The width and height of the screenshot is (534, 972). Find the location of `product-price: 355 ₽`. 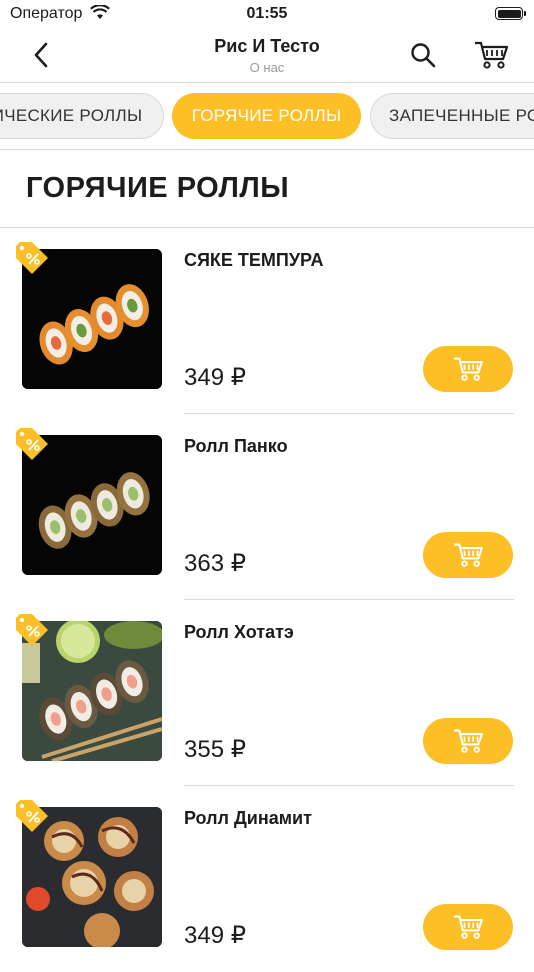

product-price: 355 ₽ is located at coordinates (215, 749).